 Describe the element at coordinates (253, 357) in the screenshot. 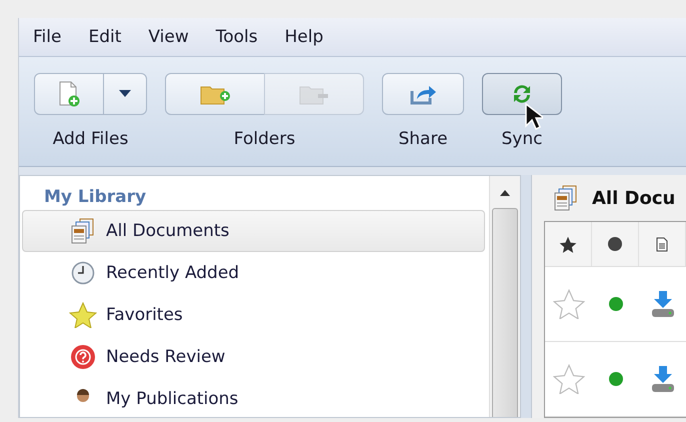

I see `sidebar-item: Needs Review` at that location.